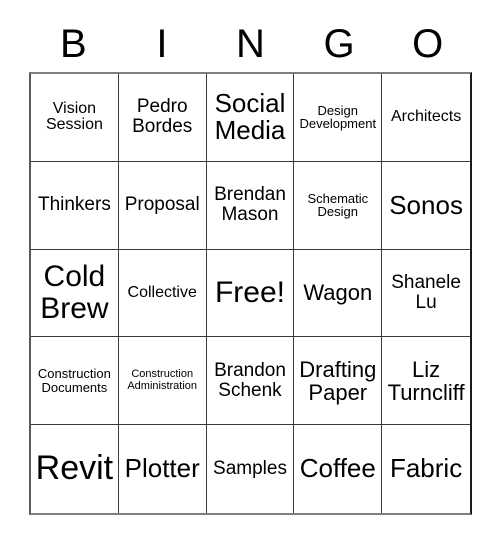 This screenshot has height=544, width=500. I want to click on bingo-cell-label: Shanele Lu, so click(426, 292).